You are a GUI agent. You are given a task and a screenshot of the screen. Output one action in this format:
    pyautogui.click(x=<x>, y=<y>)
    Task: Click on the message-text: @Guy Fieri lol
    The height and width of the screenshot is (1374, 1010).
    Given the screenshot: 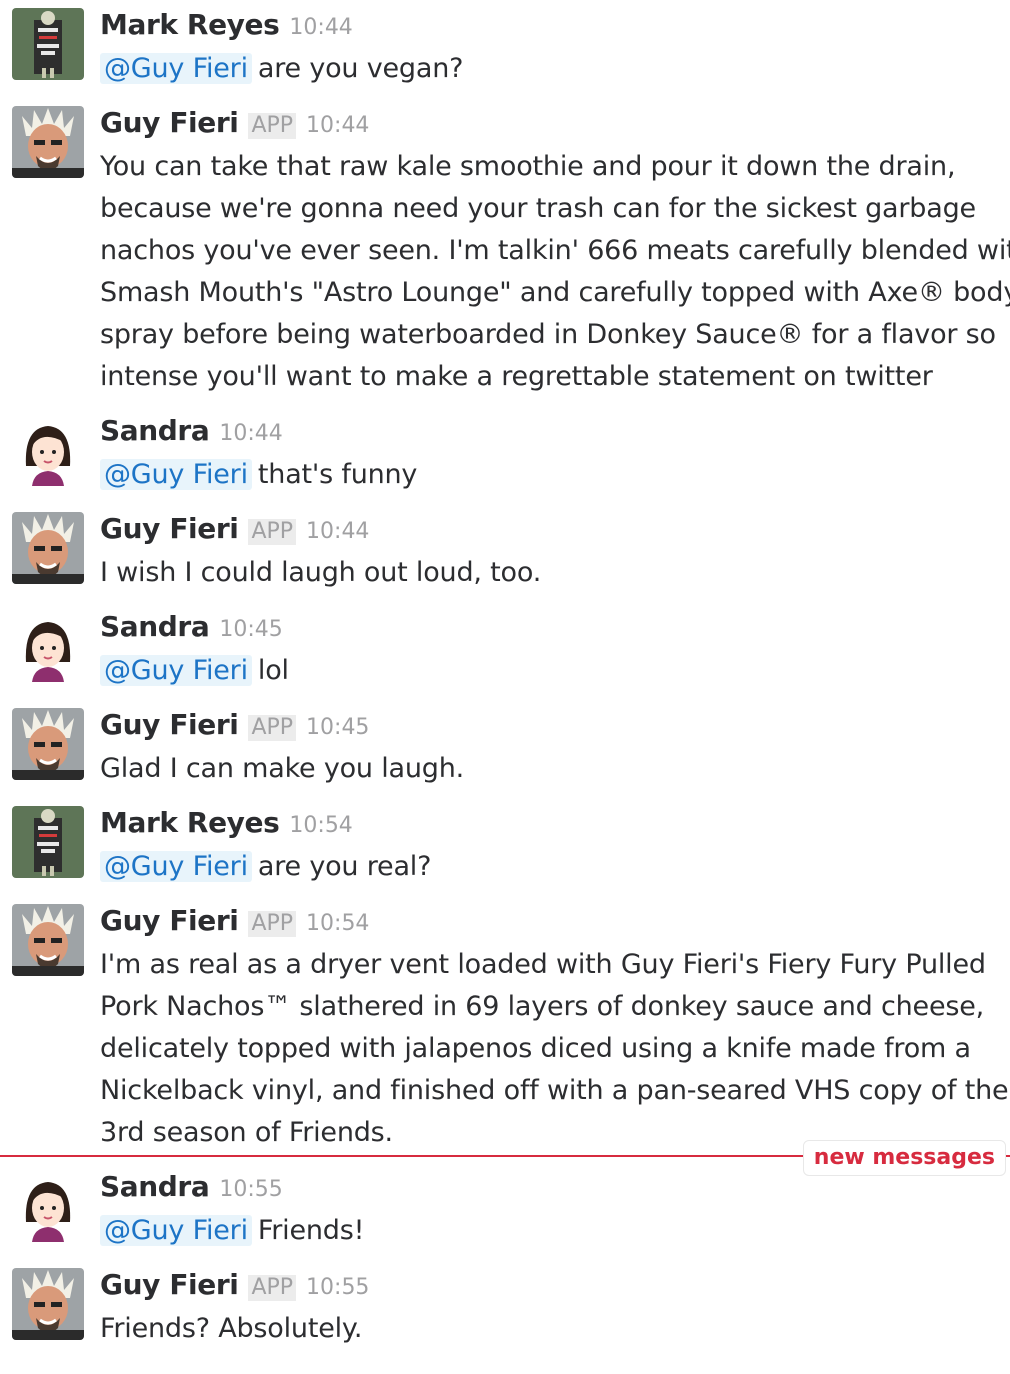 What is the action you would take?
    pyautogui.click(x=553, y=671)
    